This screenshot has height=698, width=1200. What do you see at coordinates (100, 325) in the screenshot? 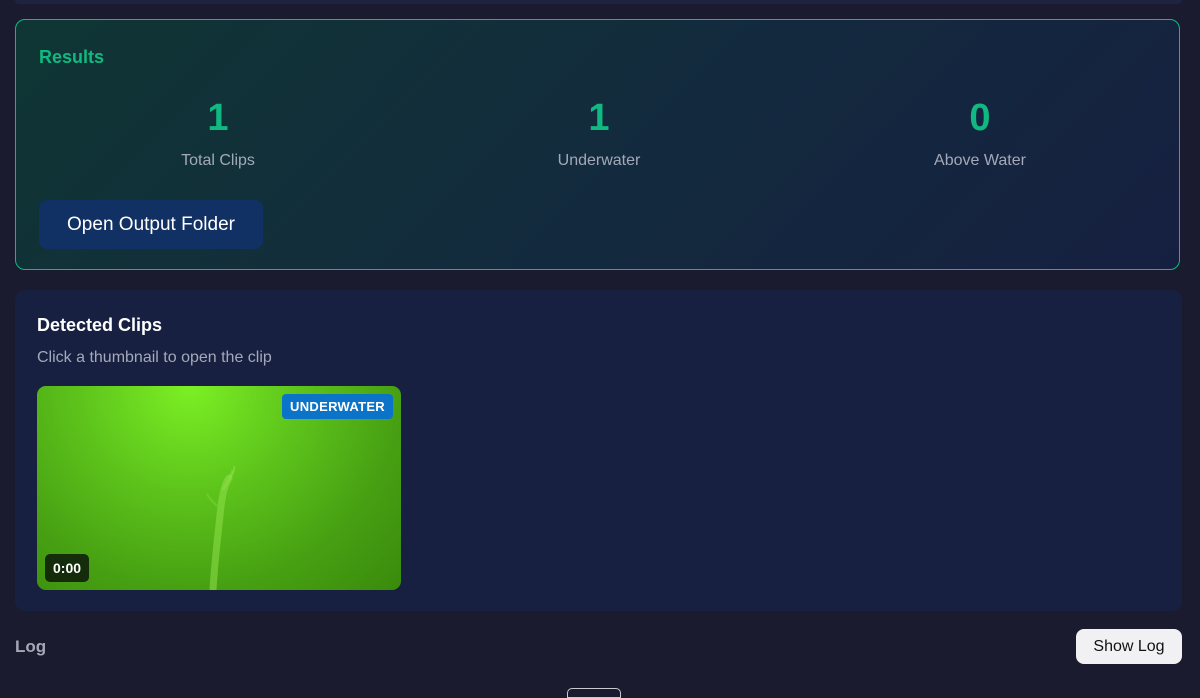
I see `clips-title: Detected Clips` at bounding box center [100, 325].